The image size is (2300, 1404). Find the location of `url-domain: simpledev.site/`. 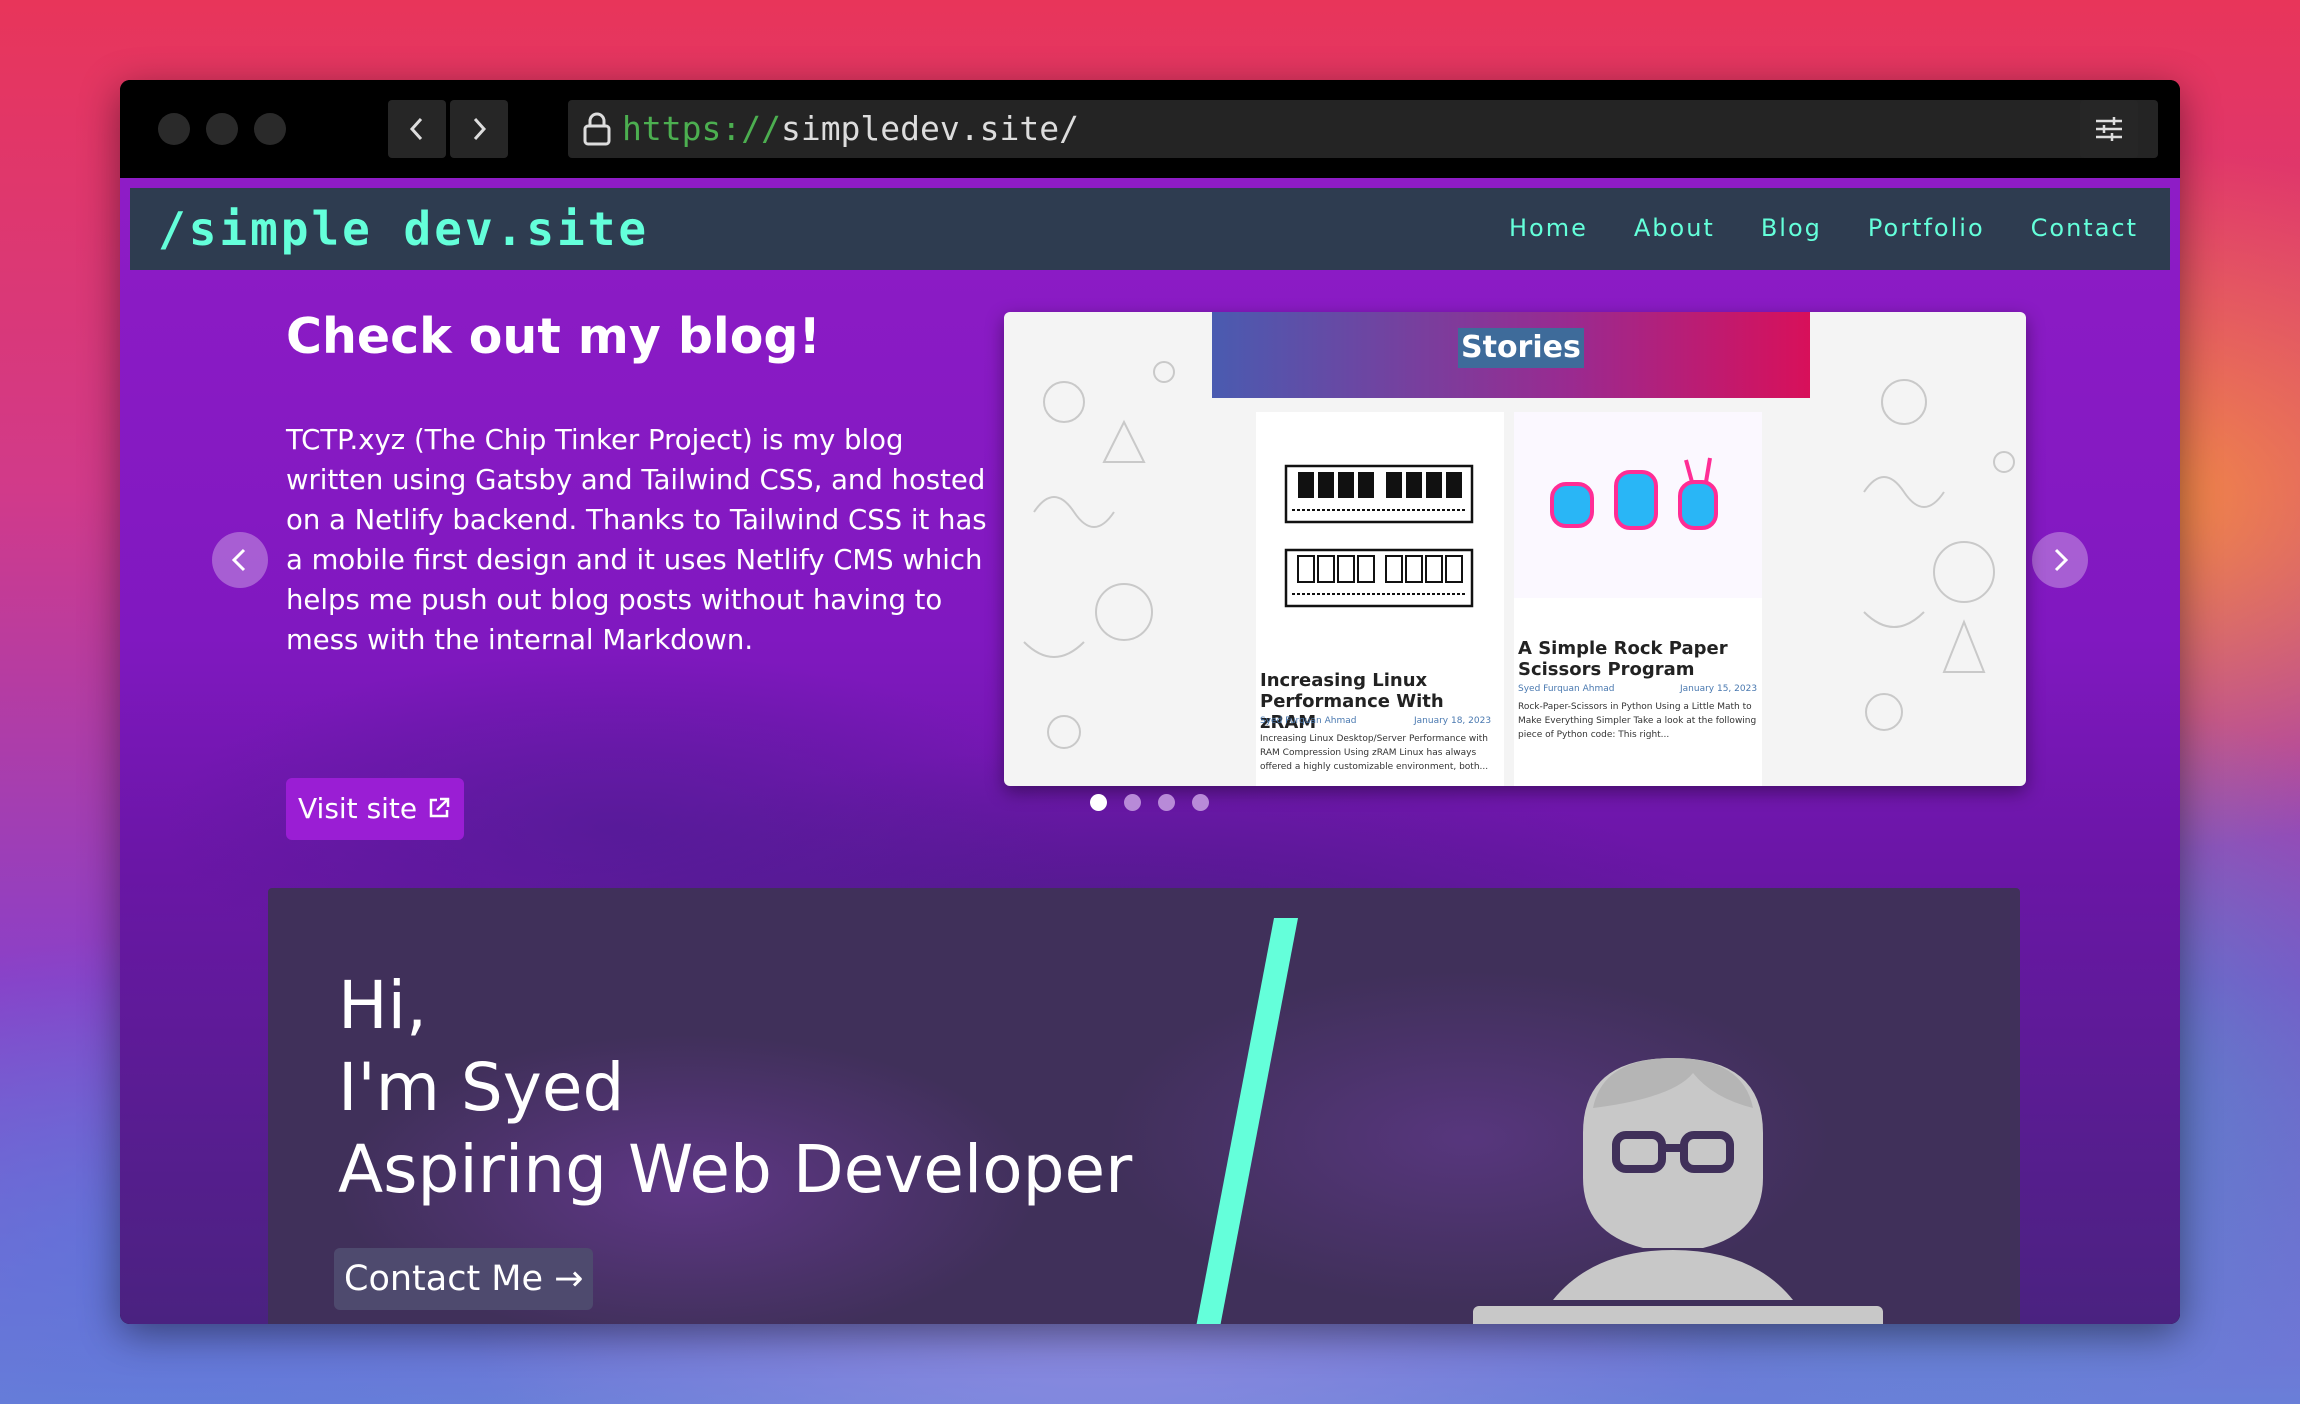

url-domain: simpledev.site/ is located at coordinates (929, 128).